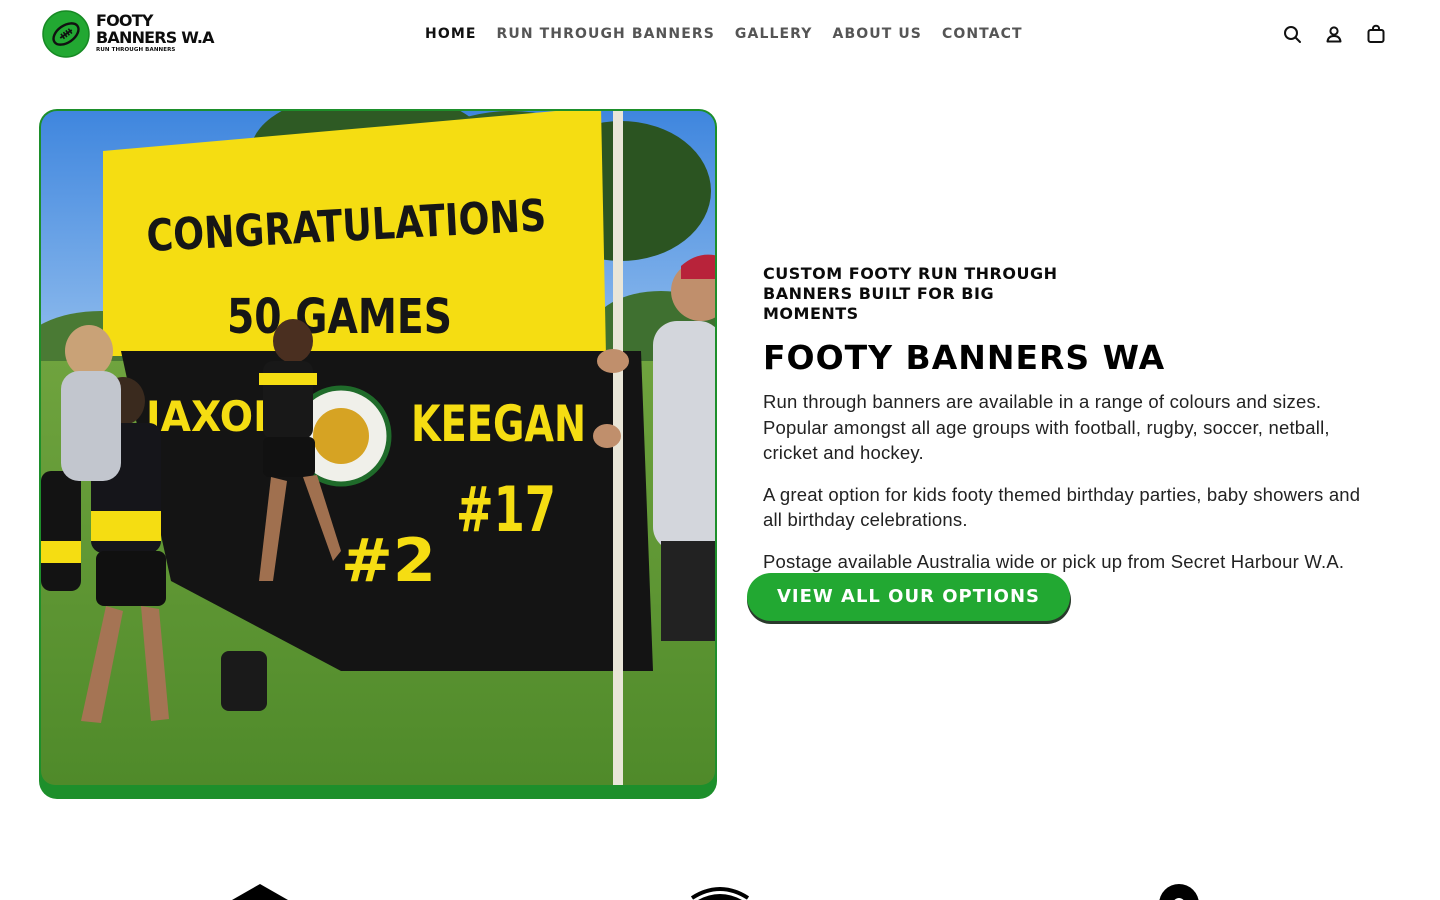  Describe the element at coordinates (982, 34) in the screenshot. I see `nav-contact: CONTACT` at that location.